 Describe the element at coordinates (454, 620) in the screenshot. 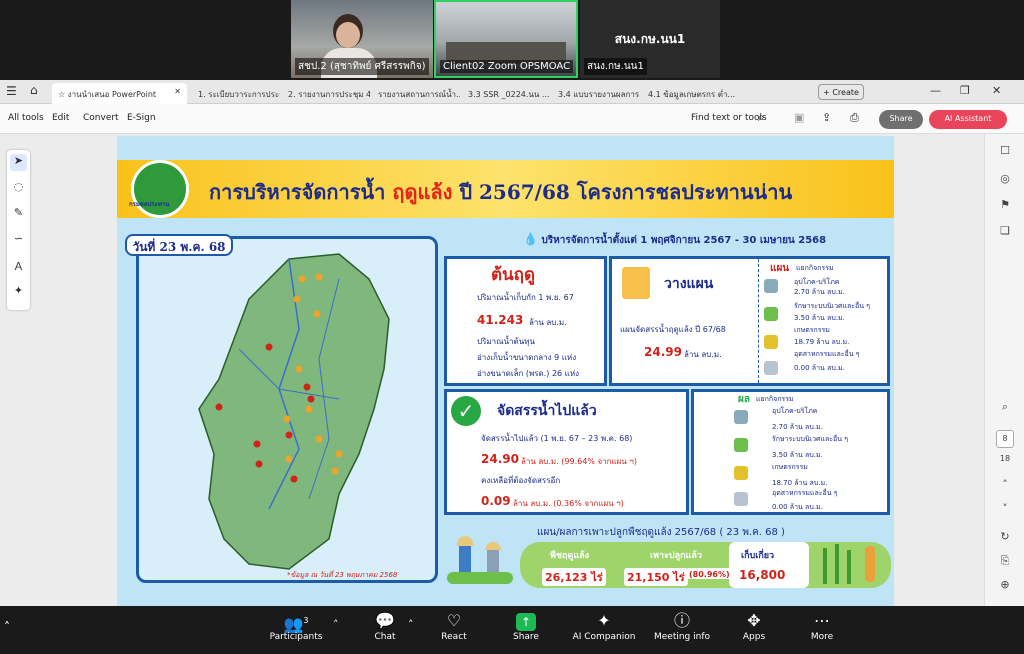

I see `heart-icon: ♡` at that location.